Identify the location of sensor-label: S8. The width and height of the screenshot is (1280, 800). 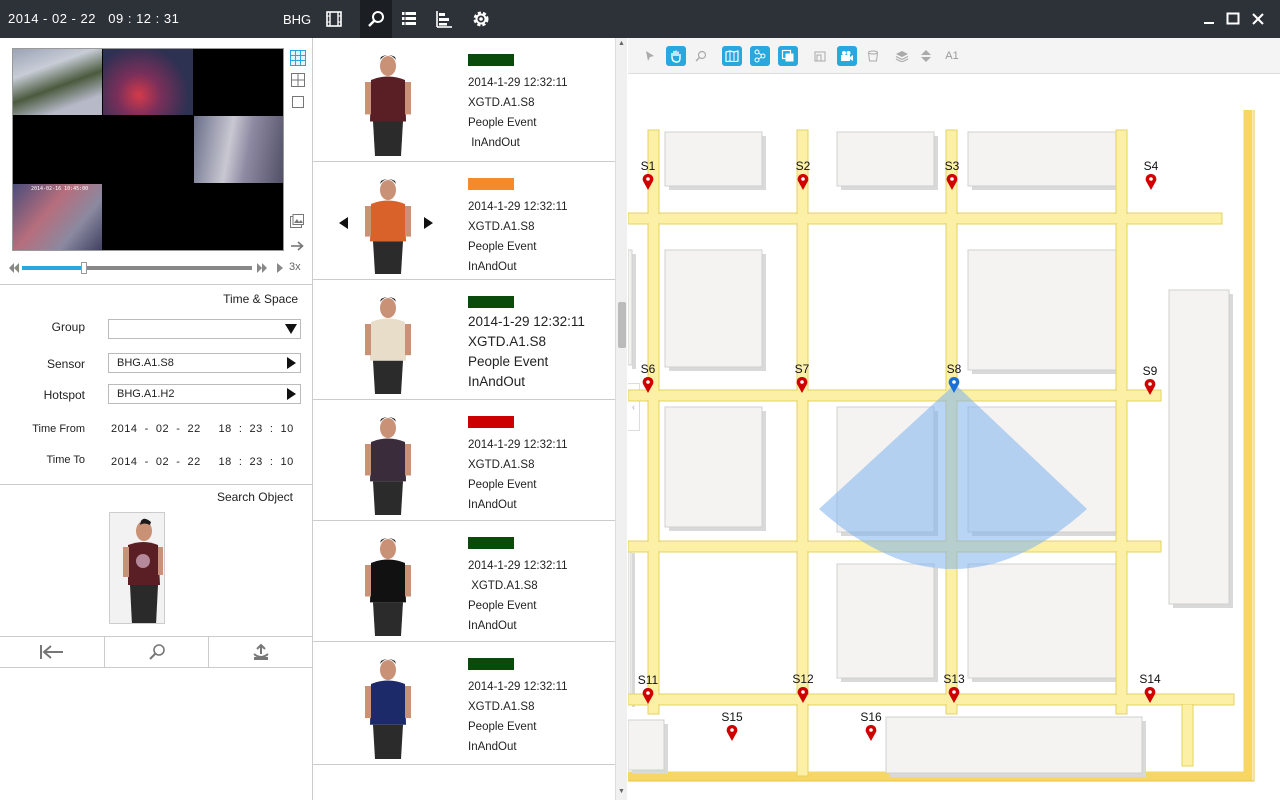
(954, 369).